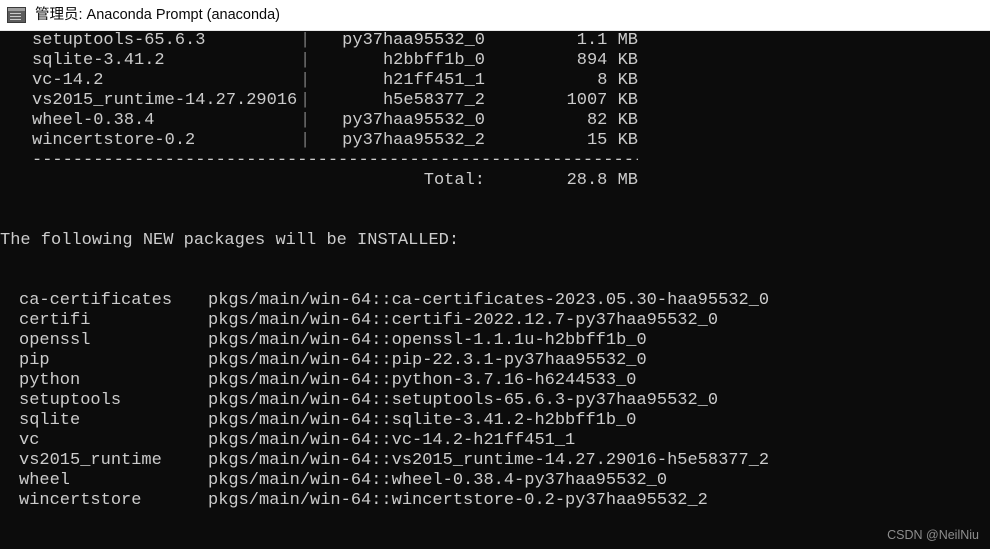  What do you see at coordinates (617, 80) in the screenshot?
I see `package-size-cell: 8 KB` at bounding box center [617, 80].